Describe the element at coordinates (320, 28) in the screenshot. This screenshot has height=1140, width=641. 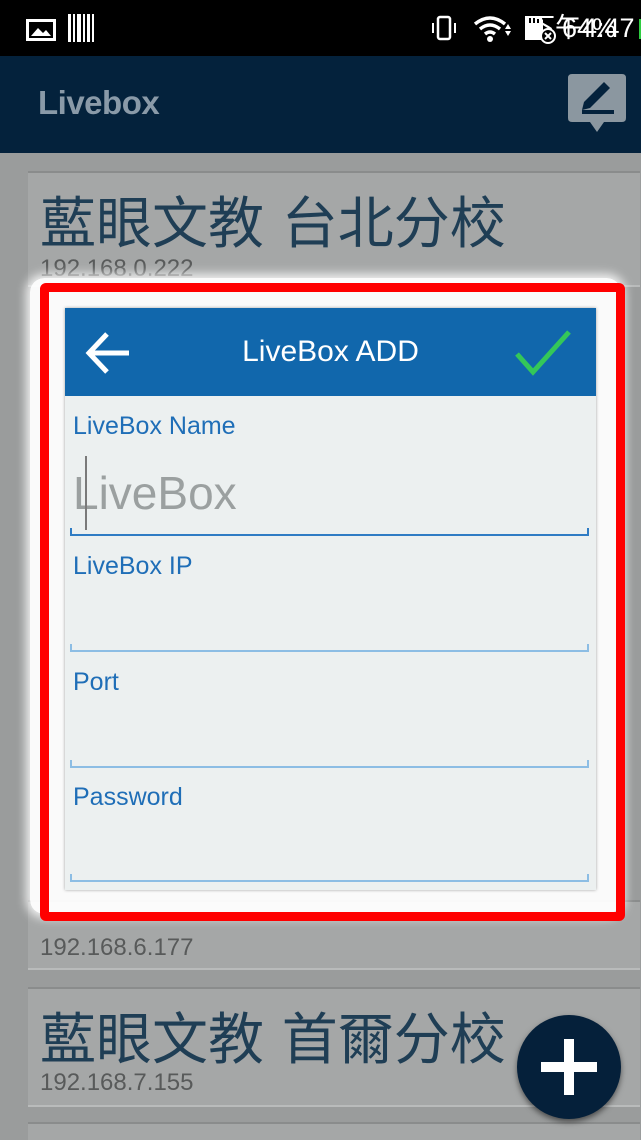
I see `status-bar: 64% 下午4:47` at that location.